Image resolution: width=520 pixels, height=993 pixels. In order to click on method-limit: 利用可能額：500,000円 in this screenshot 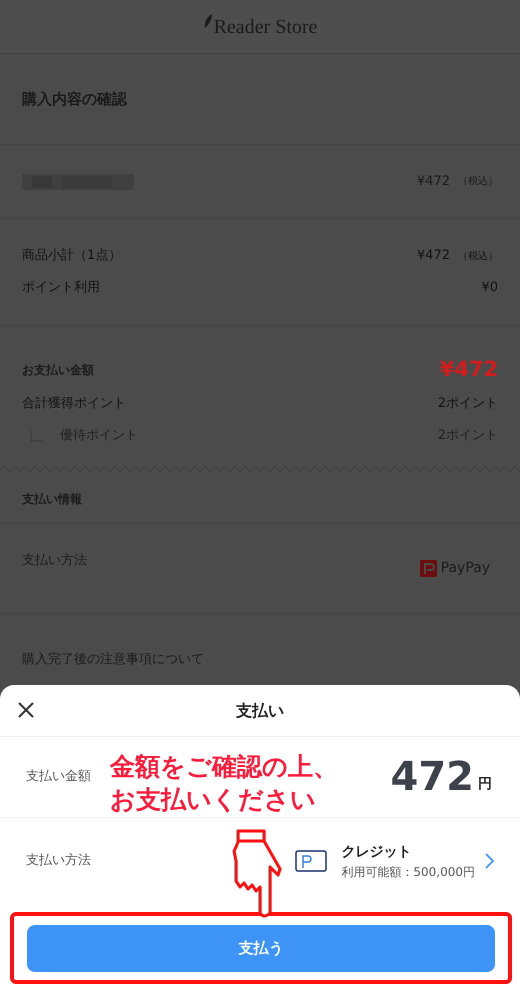, I will do `click(408, 872)`.